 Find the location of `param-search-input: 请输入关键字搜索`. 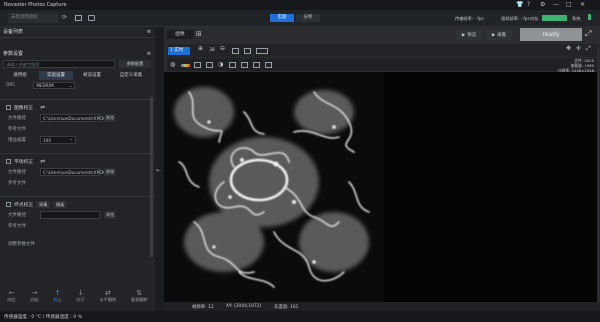

param-search-input: 请输入关键字搜索 is located at coordinates (59, 64).